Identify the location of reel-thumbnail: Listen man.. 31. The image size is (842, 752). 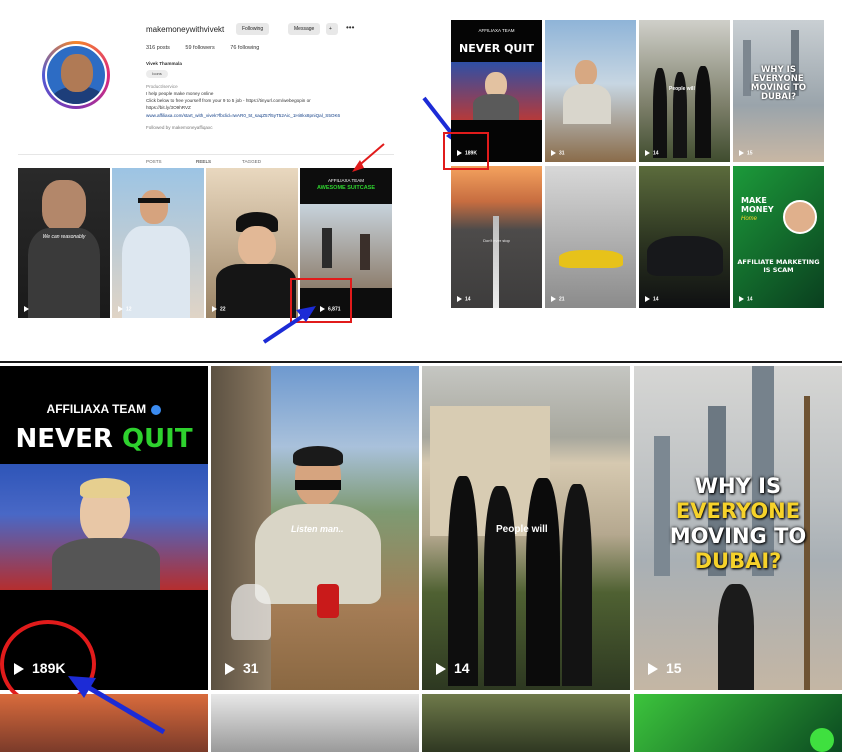
(315, 528).